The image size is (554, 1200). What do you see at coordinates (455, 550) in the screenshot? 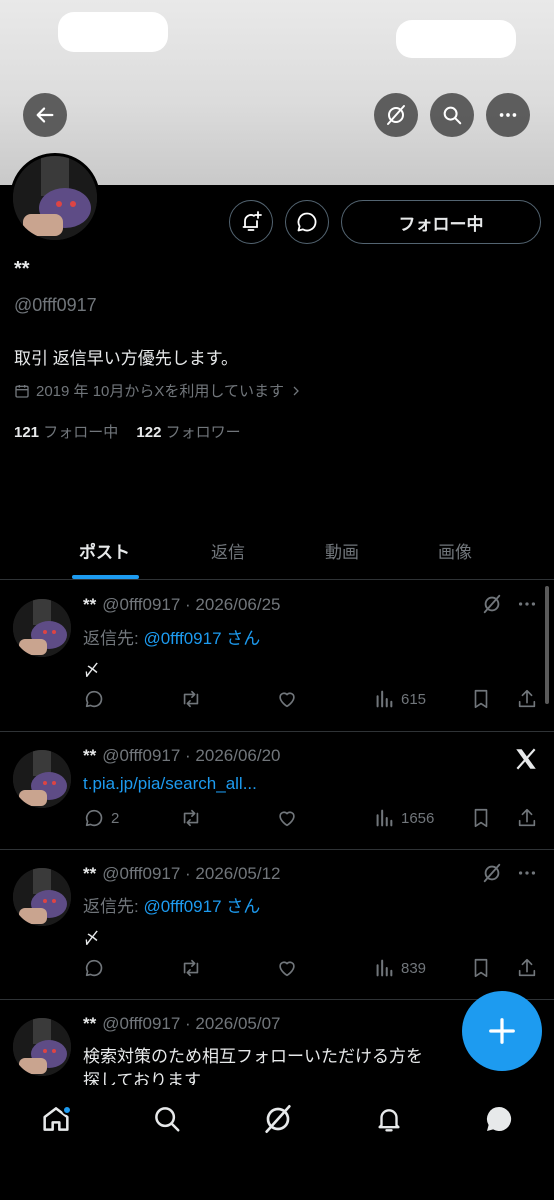
I see `tab-images: 画像` at bounding box center [455, 550].